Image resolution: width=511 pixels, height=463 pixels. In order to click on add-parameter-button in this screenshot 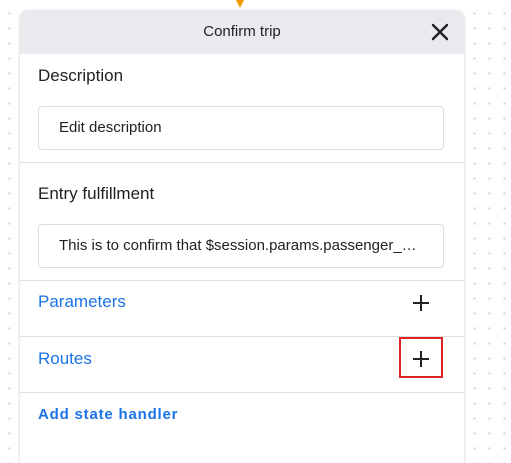, I will do `click(421, 303)`.